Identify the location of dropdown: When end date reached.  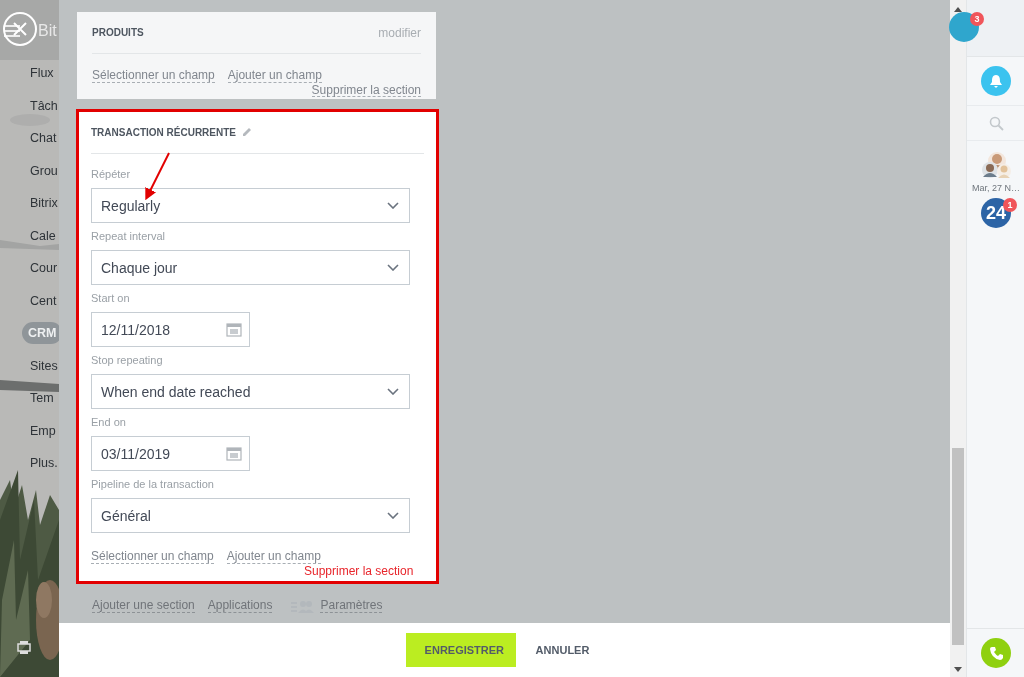
(250, 391).